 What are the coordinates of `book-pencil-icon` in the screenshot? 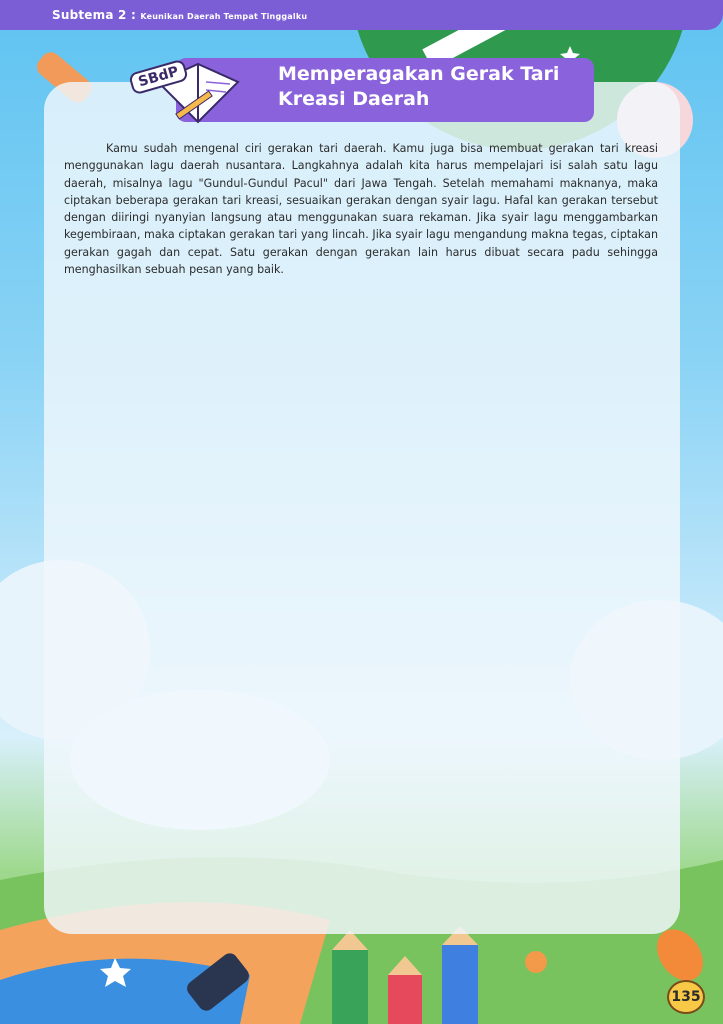 It's located at (198, 93).